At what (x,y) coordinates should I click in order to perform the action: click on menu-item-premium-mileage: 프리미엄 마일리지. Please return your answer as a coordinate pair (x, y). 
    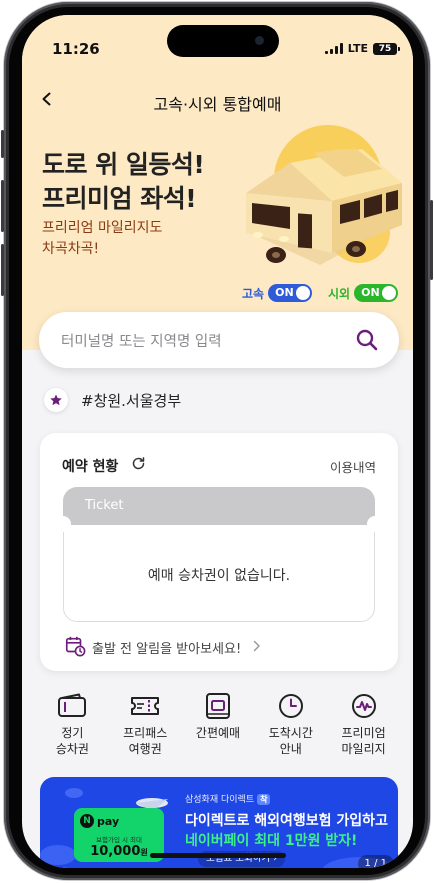
    Looking at the image, I should click on (363, 727).